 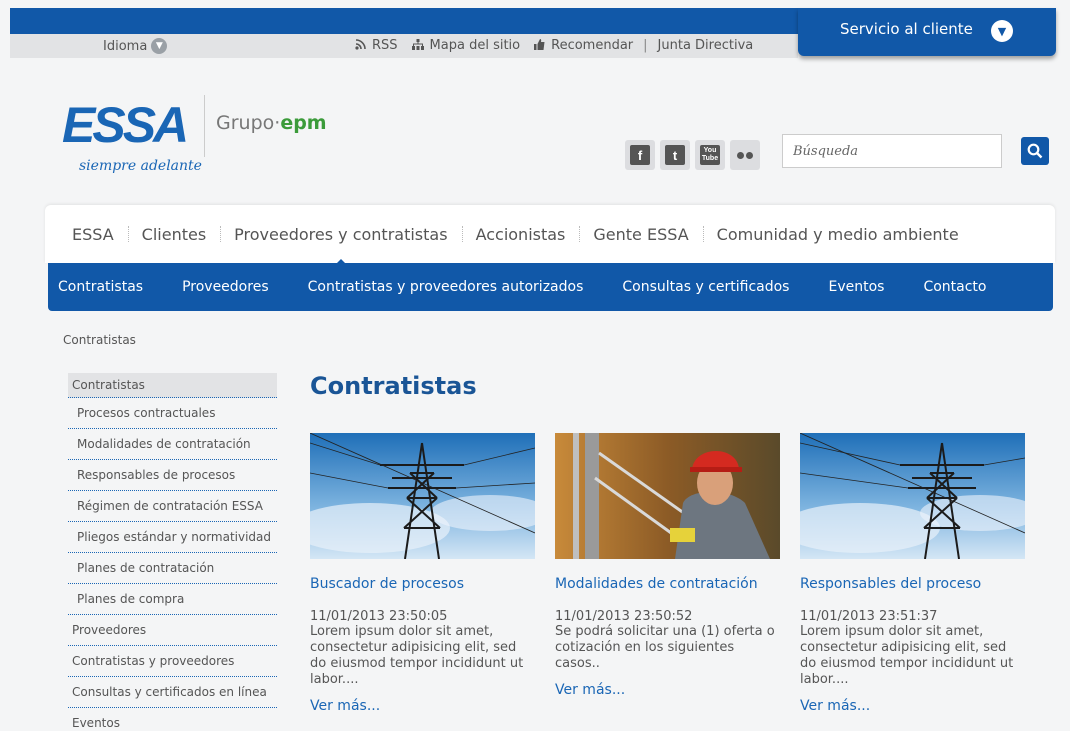 What do you see at coordinates (172, 444) in the screenshot?
I see `sidebar-item: Modalidades de contratación` at bounding box center [172, 444].